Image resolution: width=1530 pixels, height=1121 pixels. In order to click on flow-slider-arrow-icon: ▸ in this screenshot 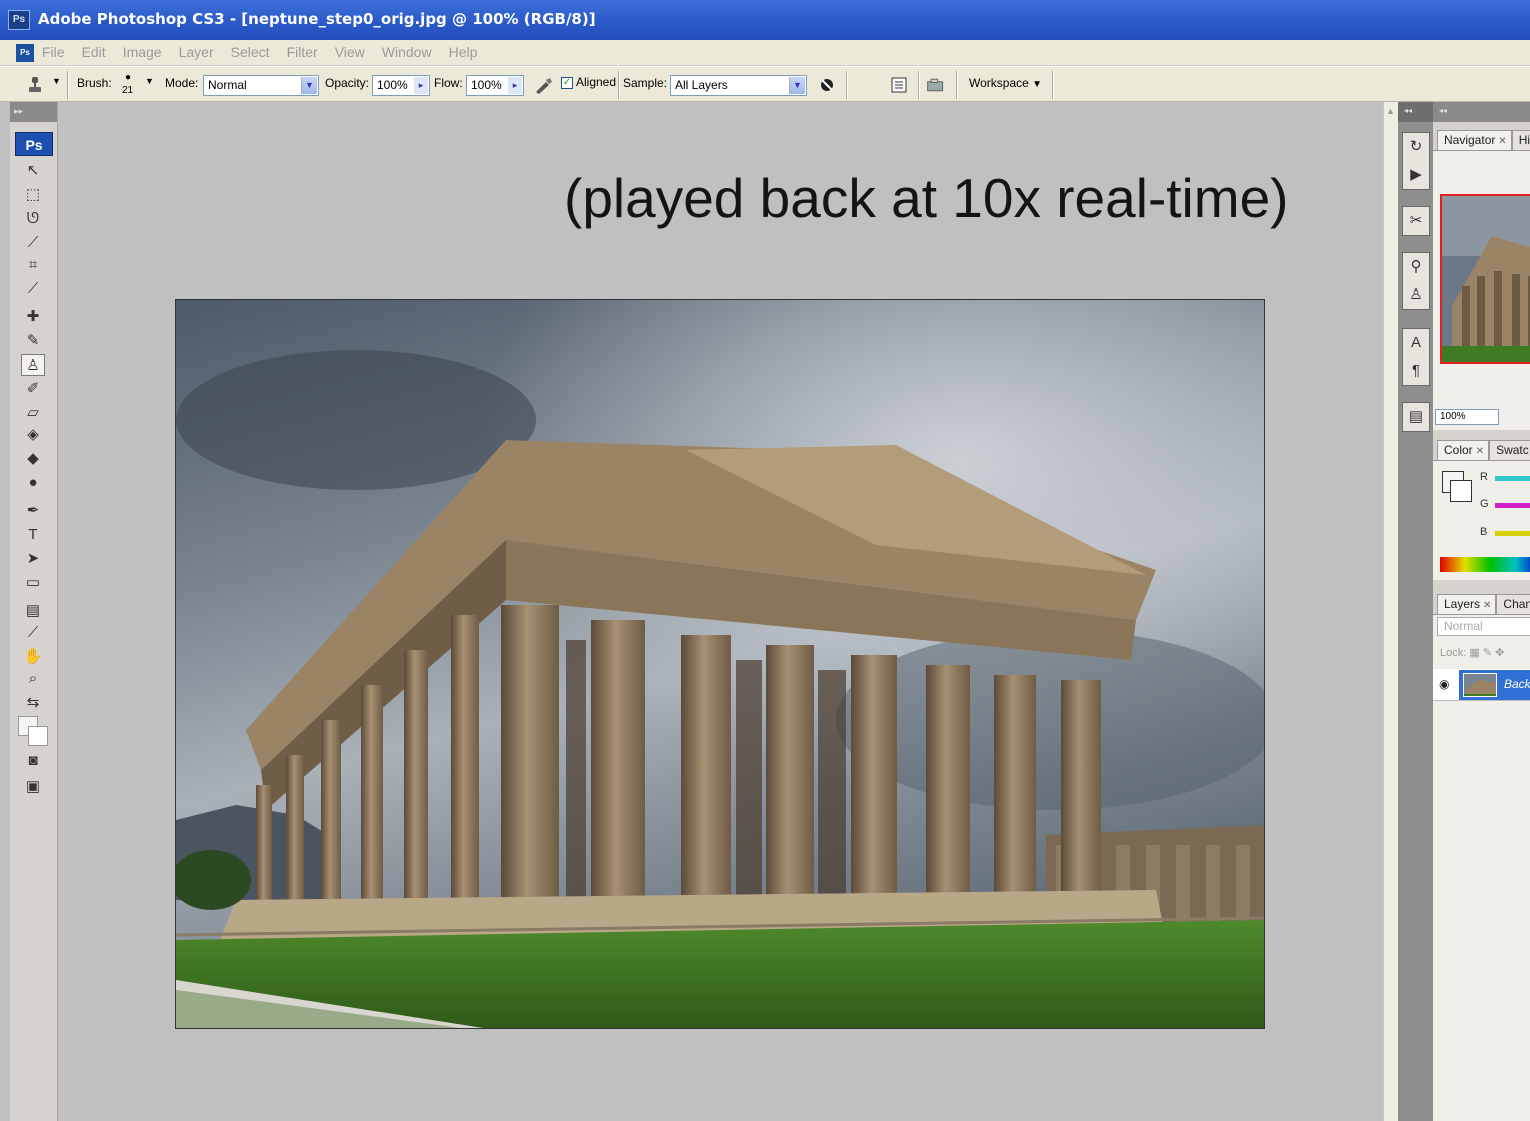, I will do `click(515, 85)`.